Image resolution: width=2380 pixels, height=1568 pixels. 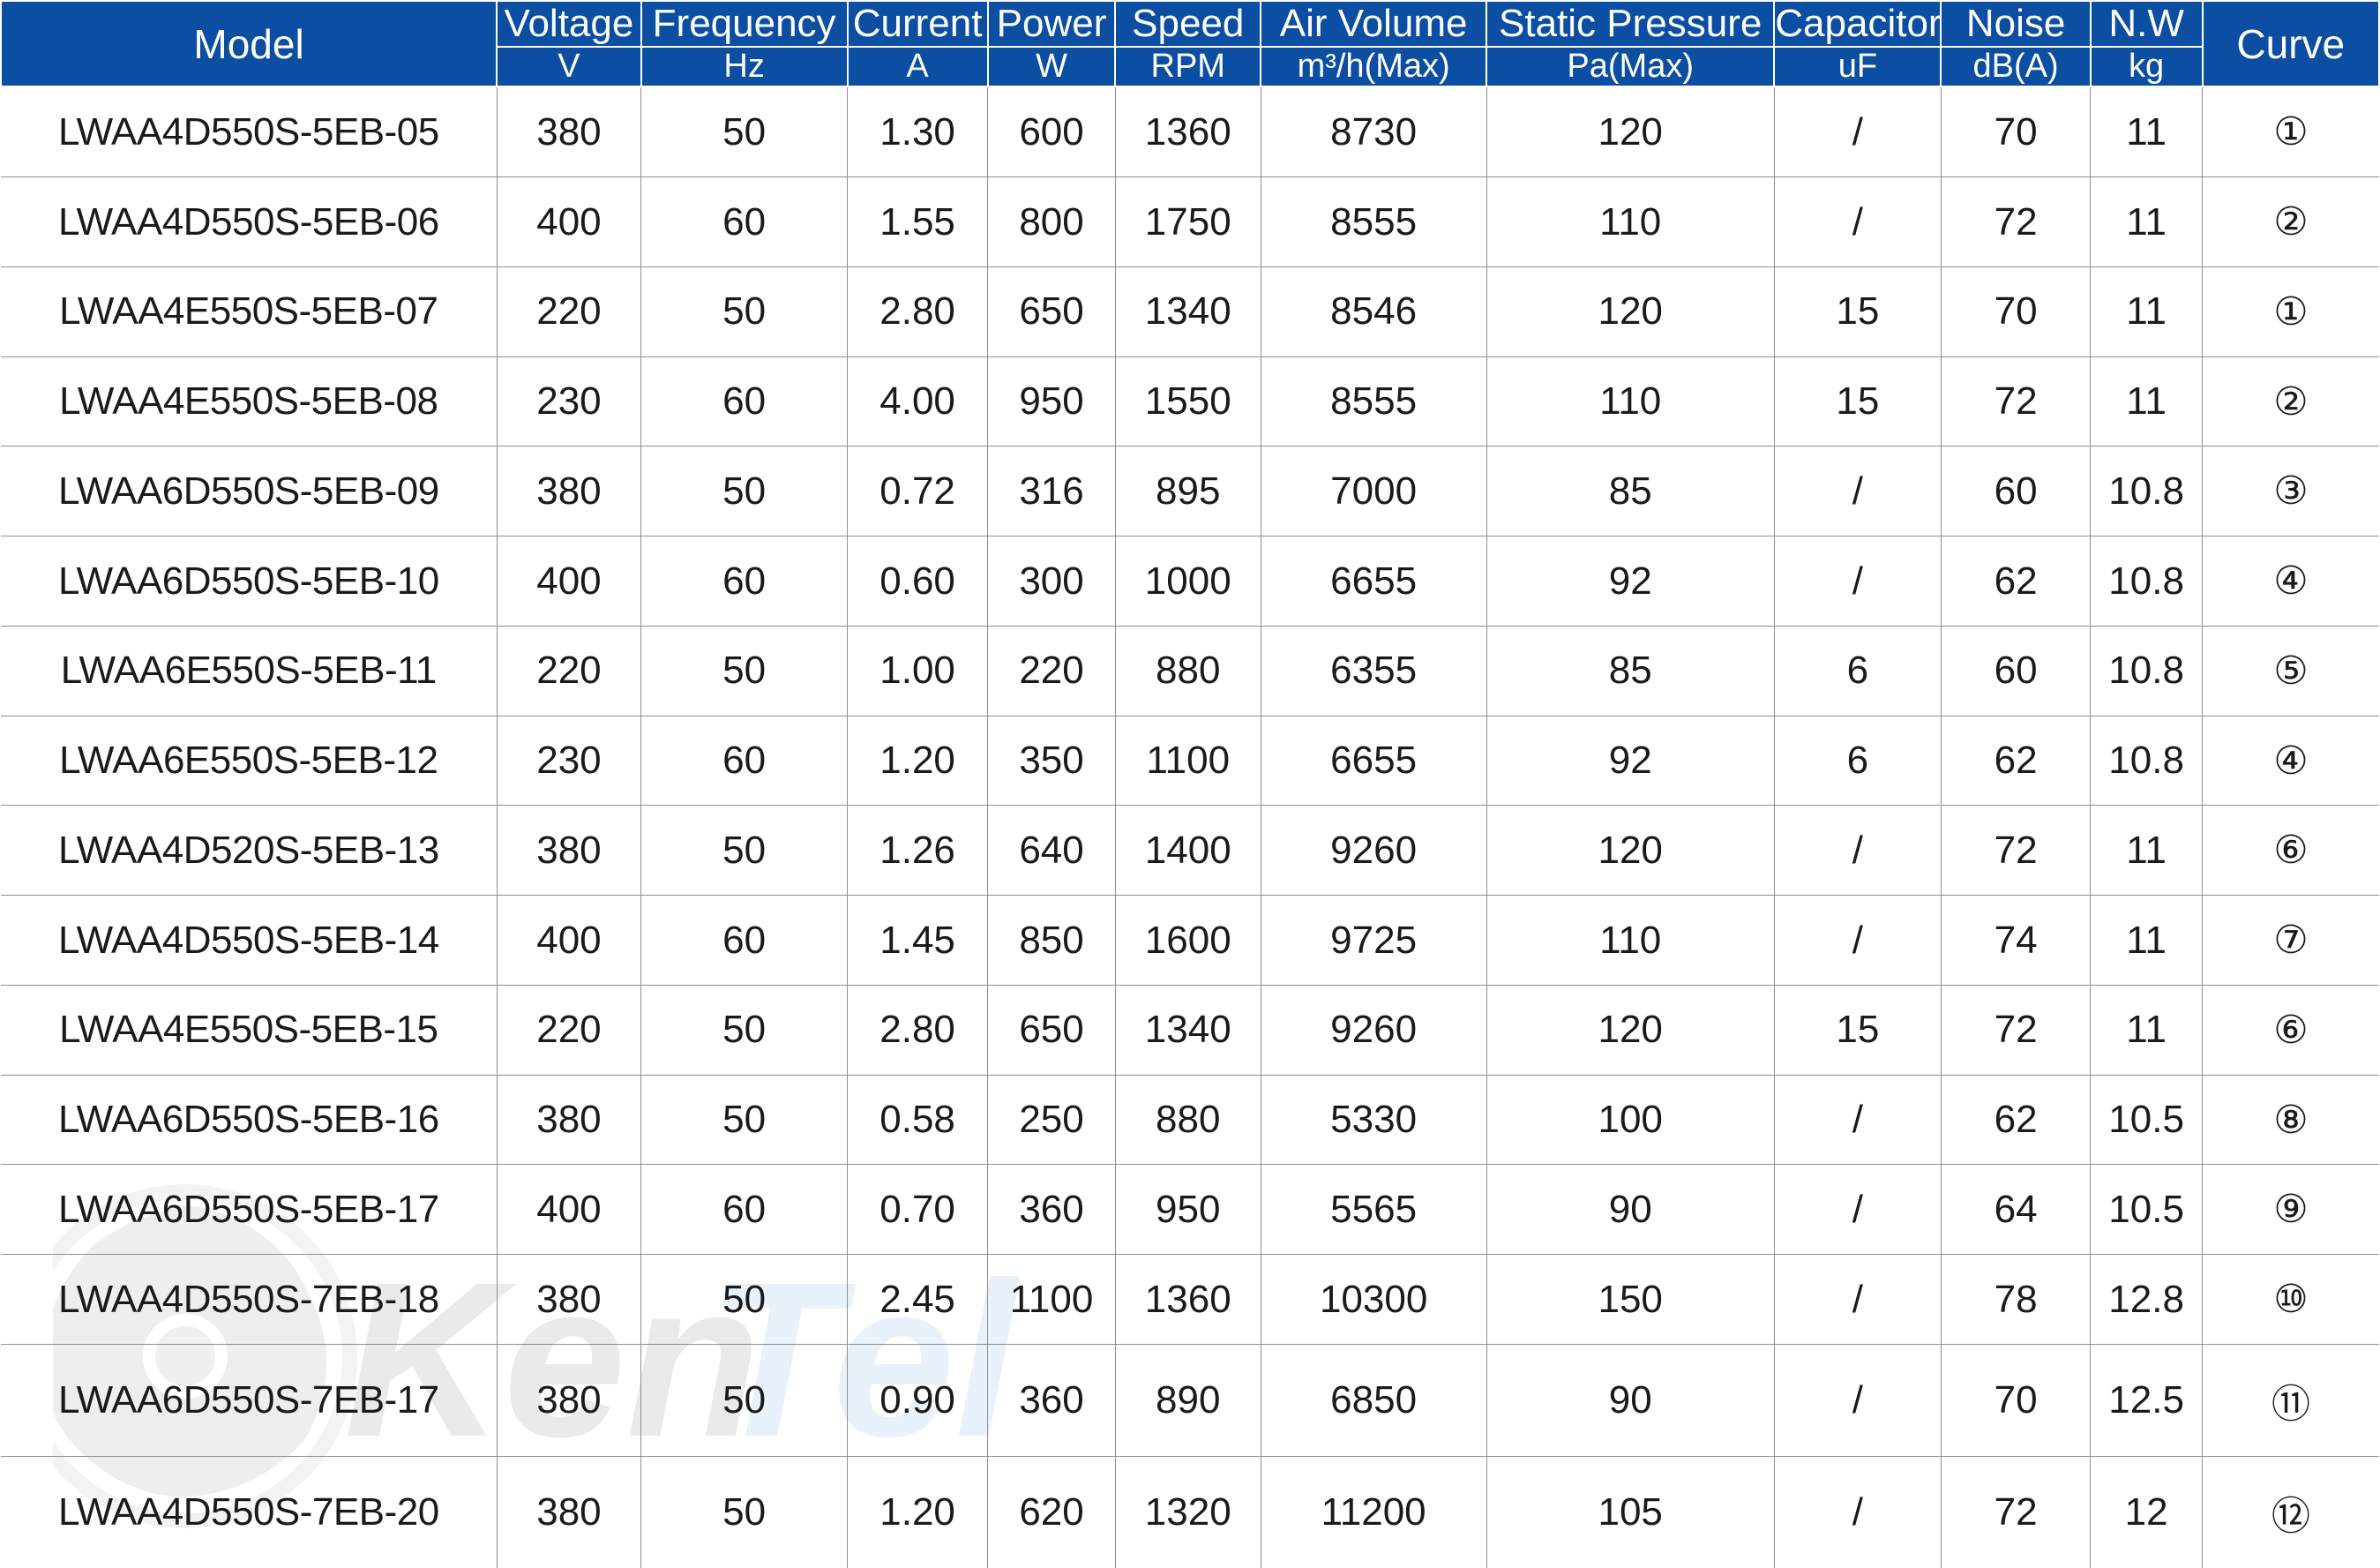 What do you see at coordinates (917, 132) in the screenshot?
I see `cell-current: 1.30` at bounding box center [917, 132].